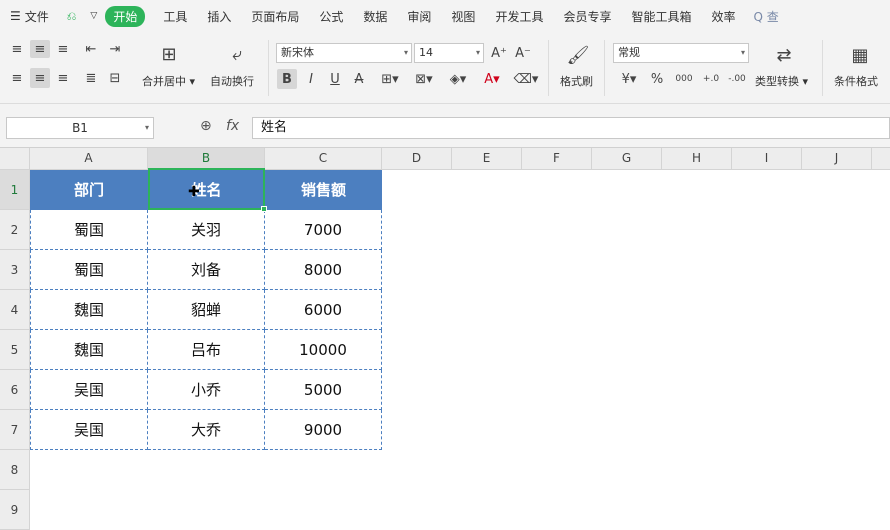 This screenshot has width=890, height=530. What do you see at coordinates (323, 430) in the screenshot?
I see `table-cell: 9000` at bounding box center [323, 430].